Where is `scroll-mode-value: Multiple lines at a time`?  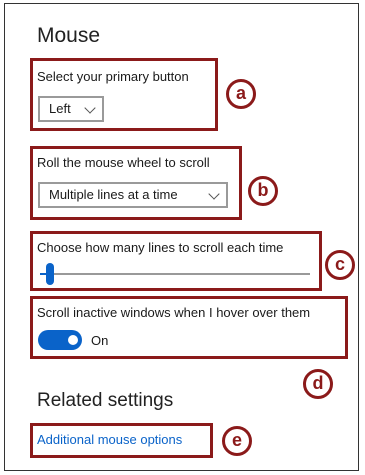 scroll-mode-value: Multiple lines at a time is located at coordinates (113, 194).